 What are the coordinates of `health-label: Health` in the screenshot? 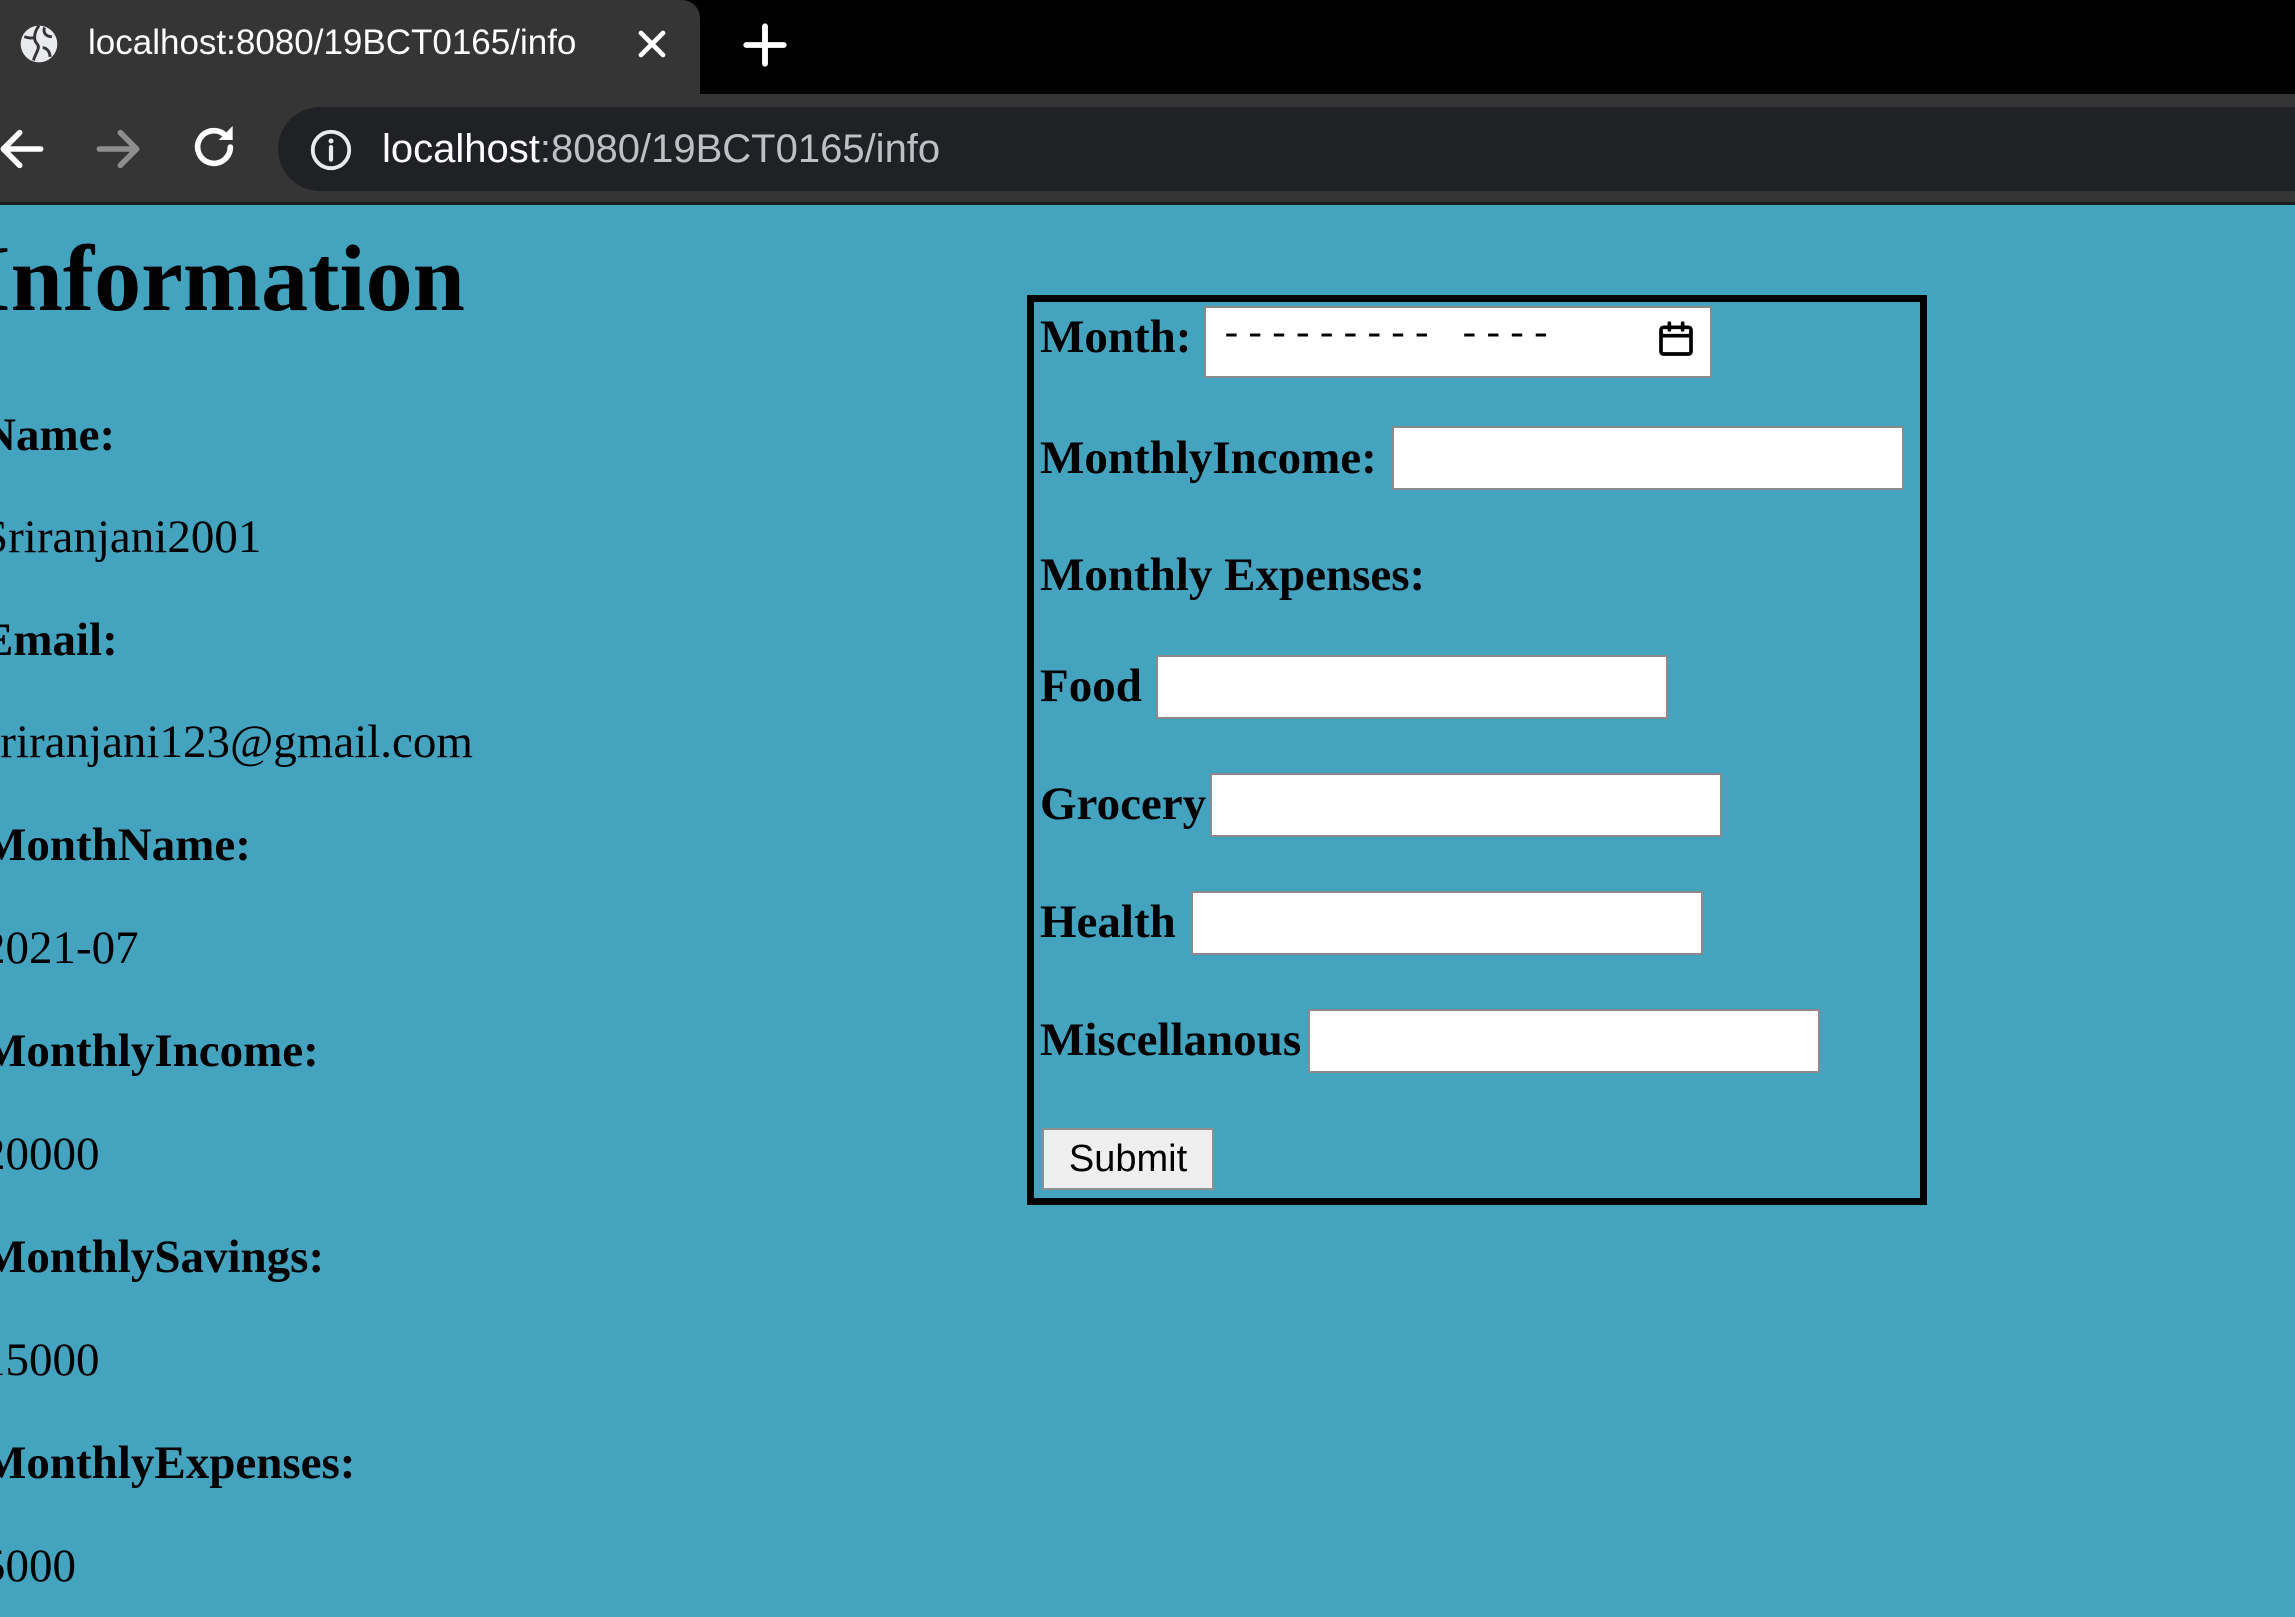 It's located at (1108, 922).